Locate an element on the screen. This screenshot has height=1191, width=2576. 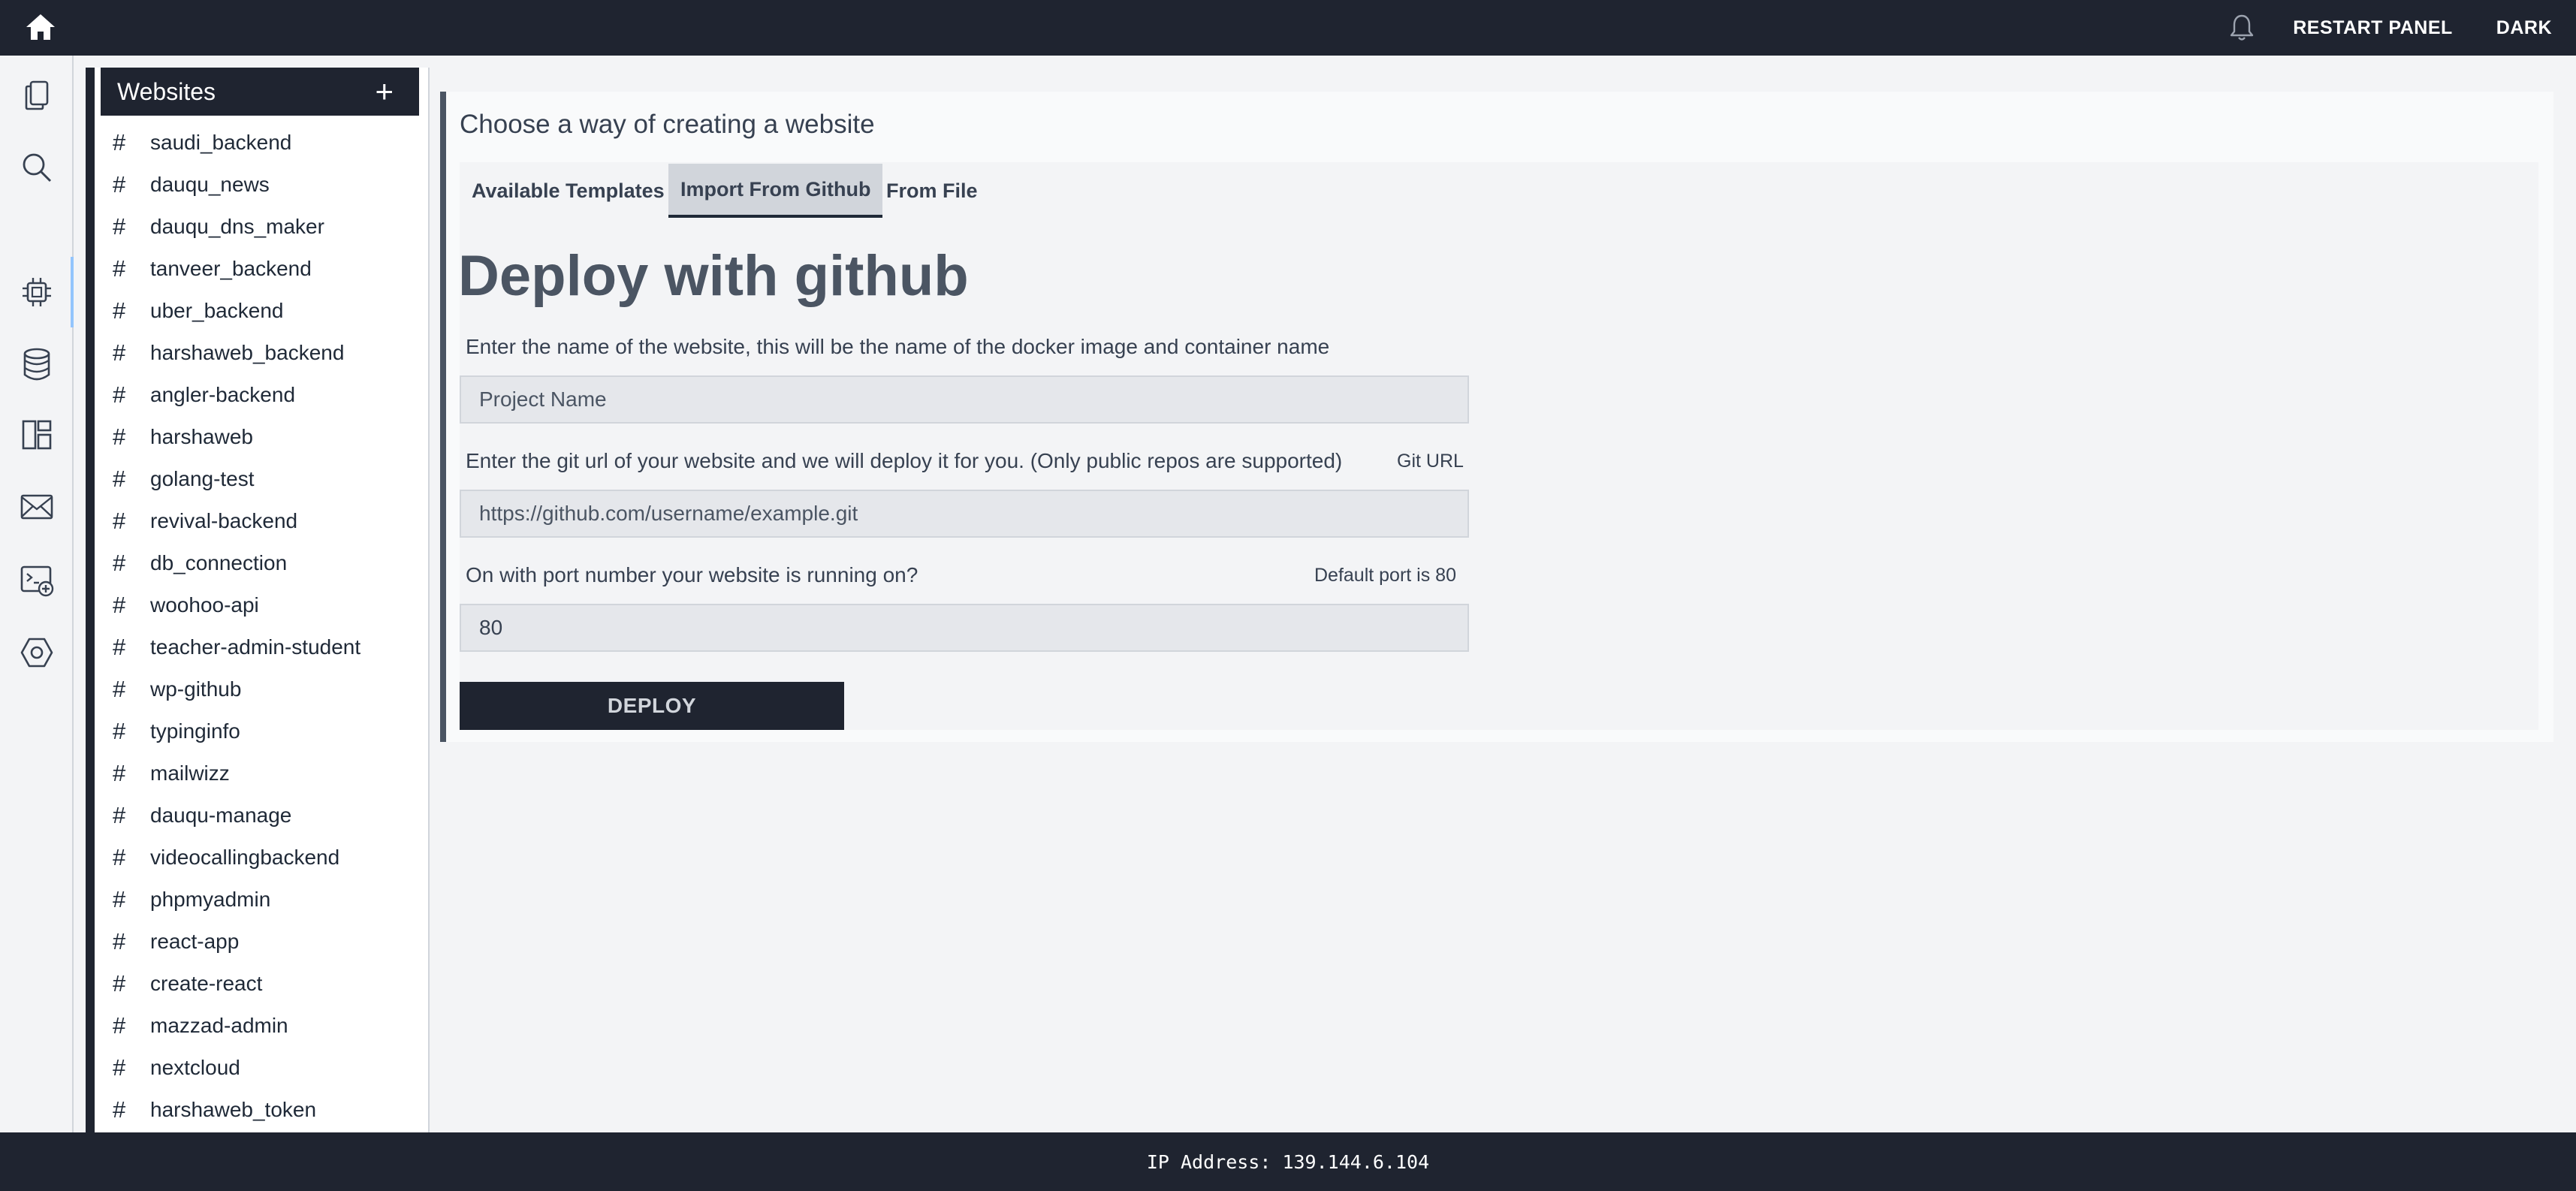
tab-available-templates: Available Templates is located at coordinates (569, 191).